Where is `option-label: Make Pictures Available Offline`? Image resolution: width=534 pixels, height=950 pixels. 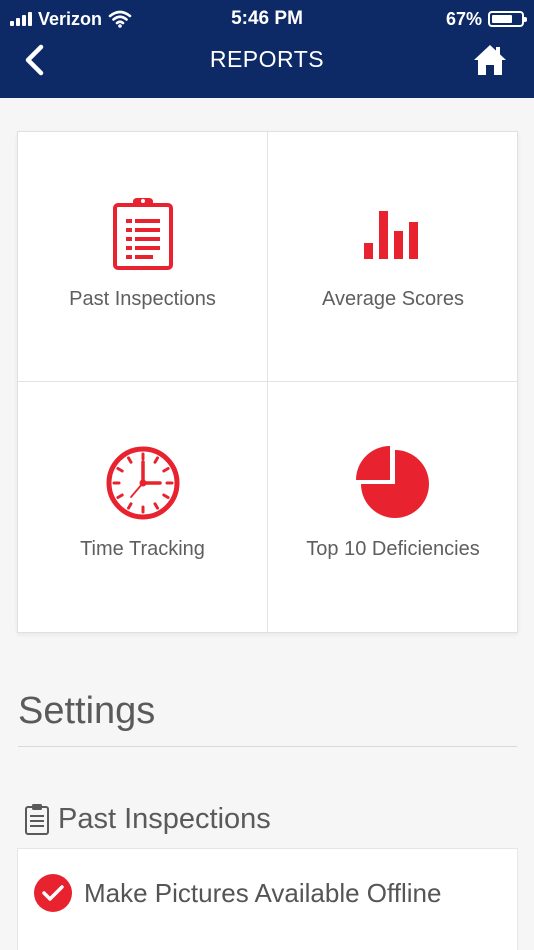 option-label: Make Pictures Available Offline is located at coordinates (263, 892).